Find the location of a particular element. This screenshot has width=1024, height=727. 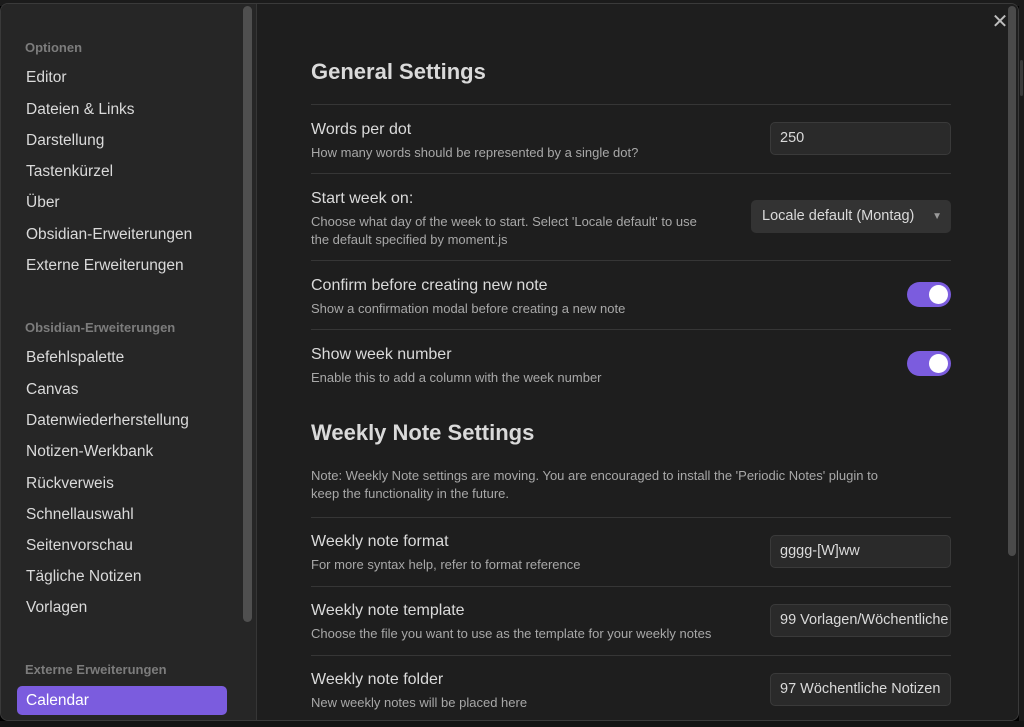

week-number-toggle is located at coordinates (929, 363).